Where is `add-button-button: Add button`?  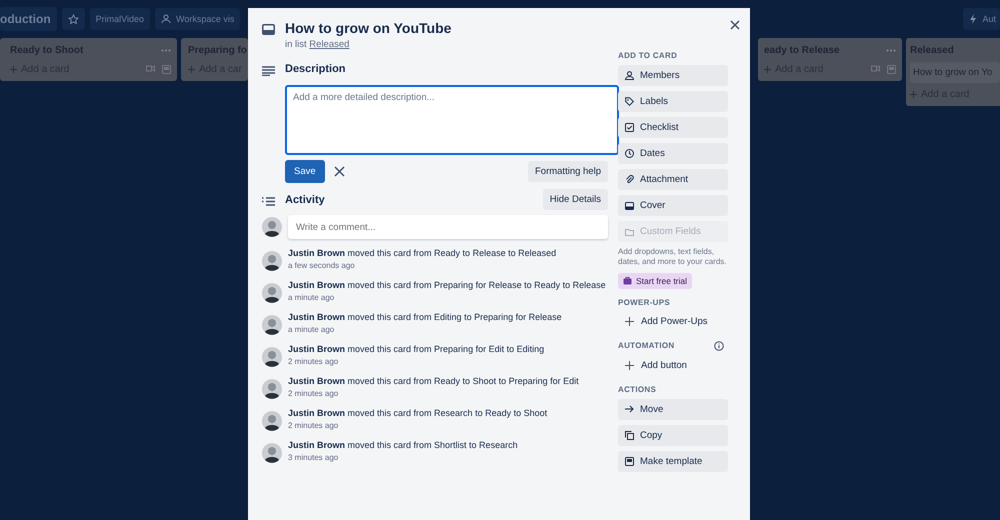
add-button-button: Add button is located at coordinates (673, 366).